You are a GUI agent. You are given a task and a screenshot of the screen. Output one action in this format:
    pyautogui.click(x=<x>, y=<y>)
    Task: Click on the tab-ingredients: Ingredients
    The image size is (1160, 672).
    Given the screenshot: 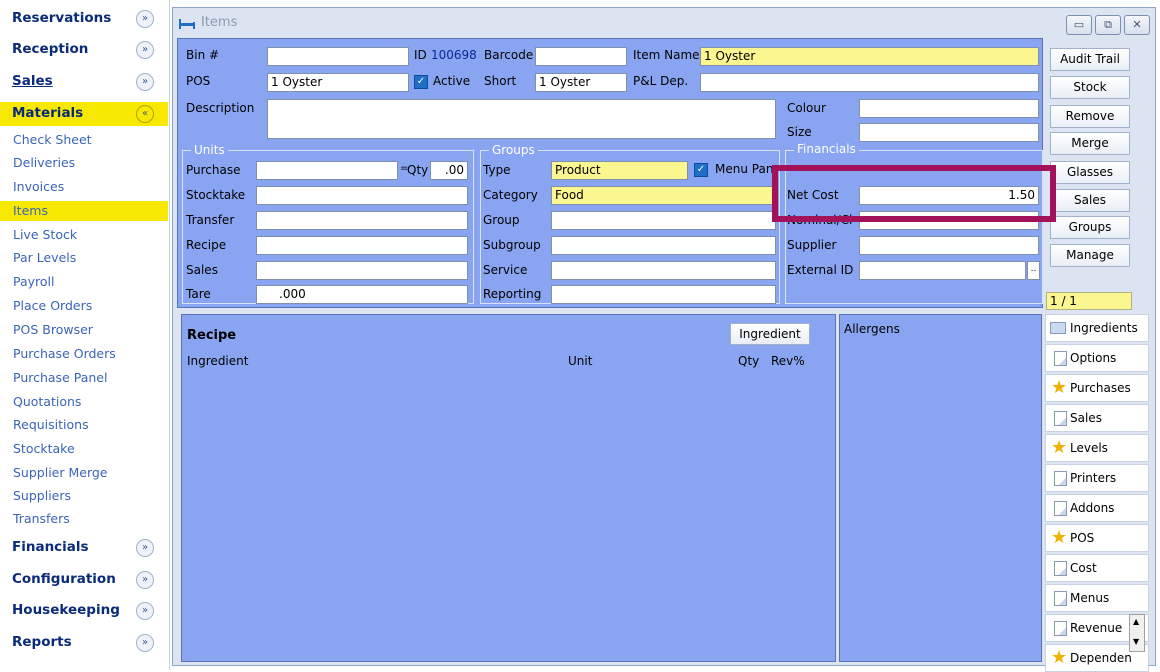 What is the action you would take?
    pyautogui.click(x=1097, y=328)
    